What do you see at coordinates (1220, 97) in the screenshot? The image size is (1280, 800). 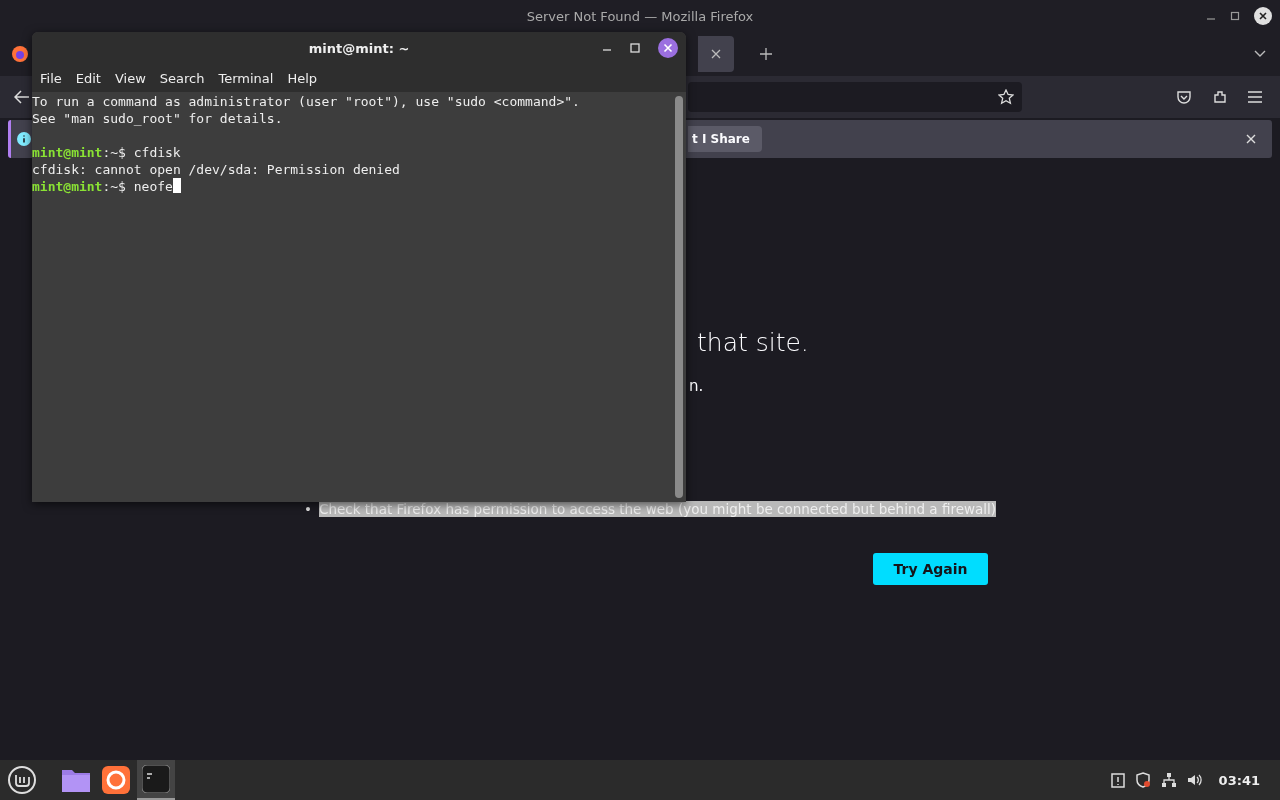 I see `extensions-icon` at bounding box center [1220, 97].